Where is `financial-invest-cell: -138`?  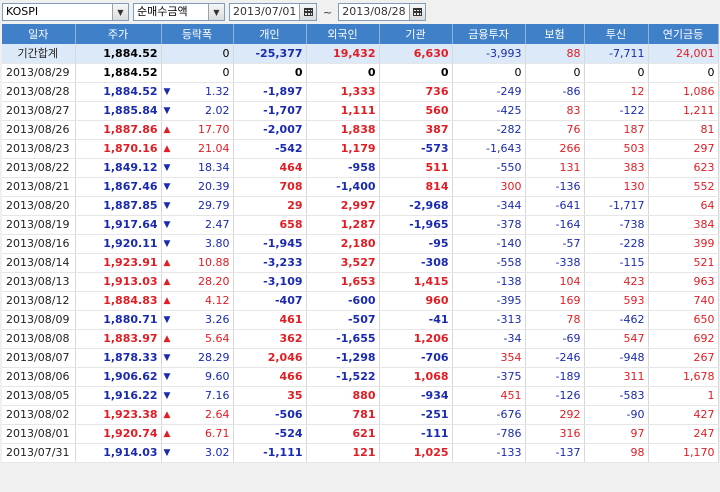 financial-invest-cell: -138 is located at coordinates (489, 282).